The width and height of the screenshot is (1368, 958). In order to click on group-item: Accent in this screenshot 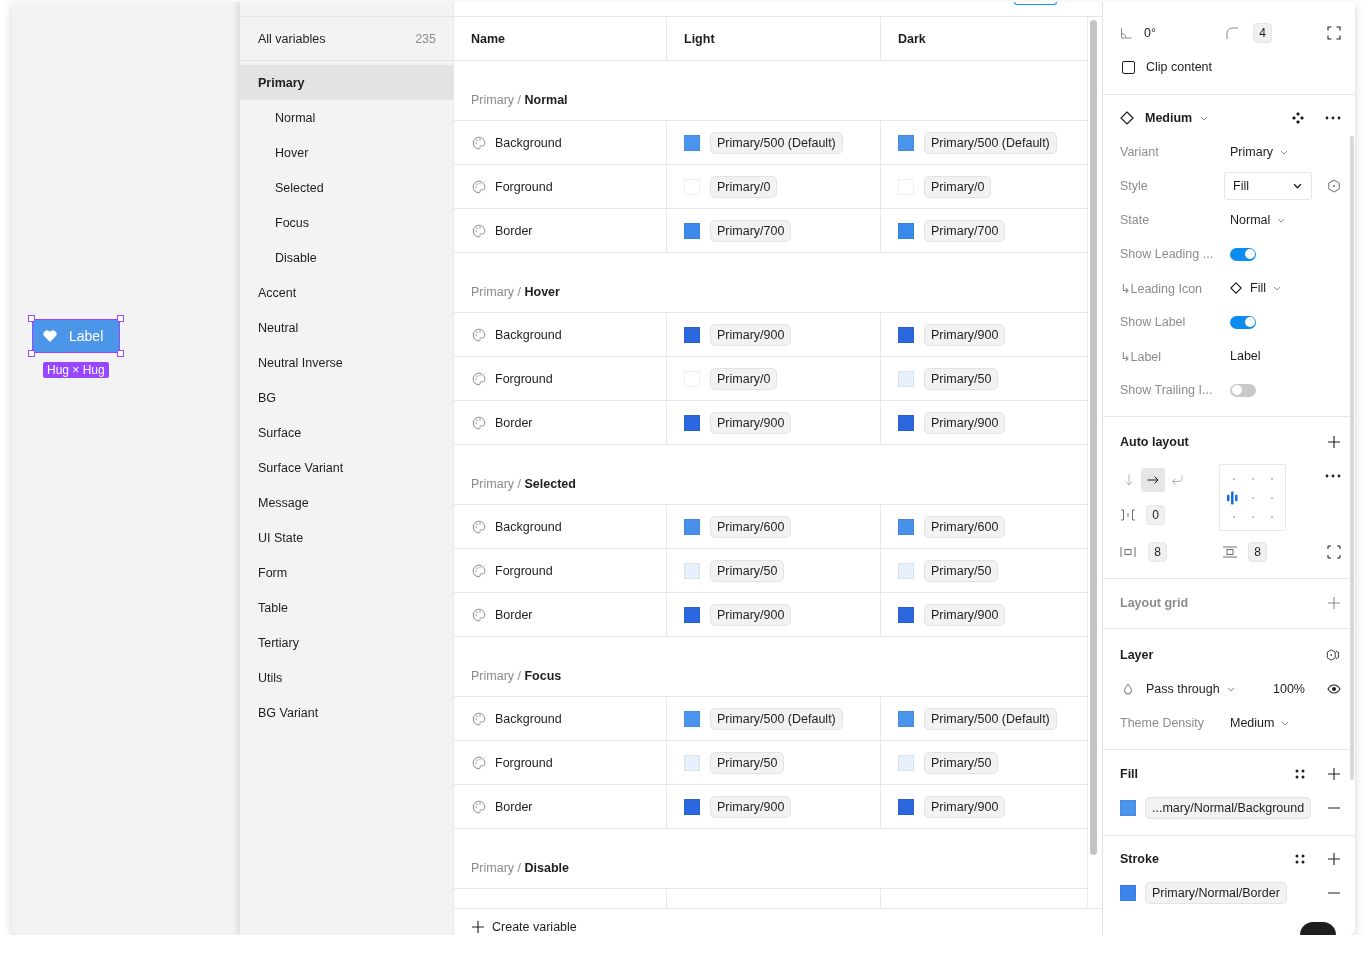, I will do `click(346, 292)`.